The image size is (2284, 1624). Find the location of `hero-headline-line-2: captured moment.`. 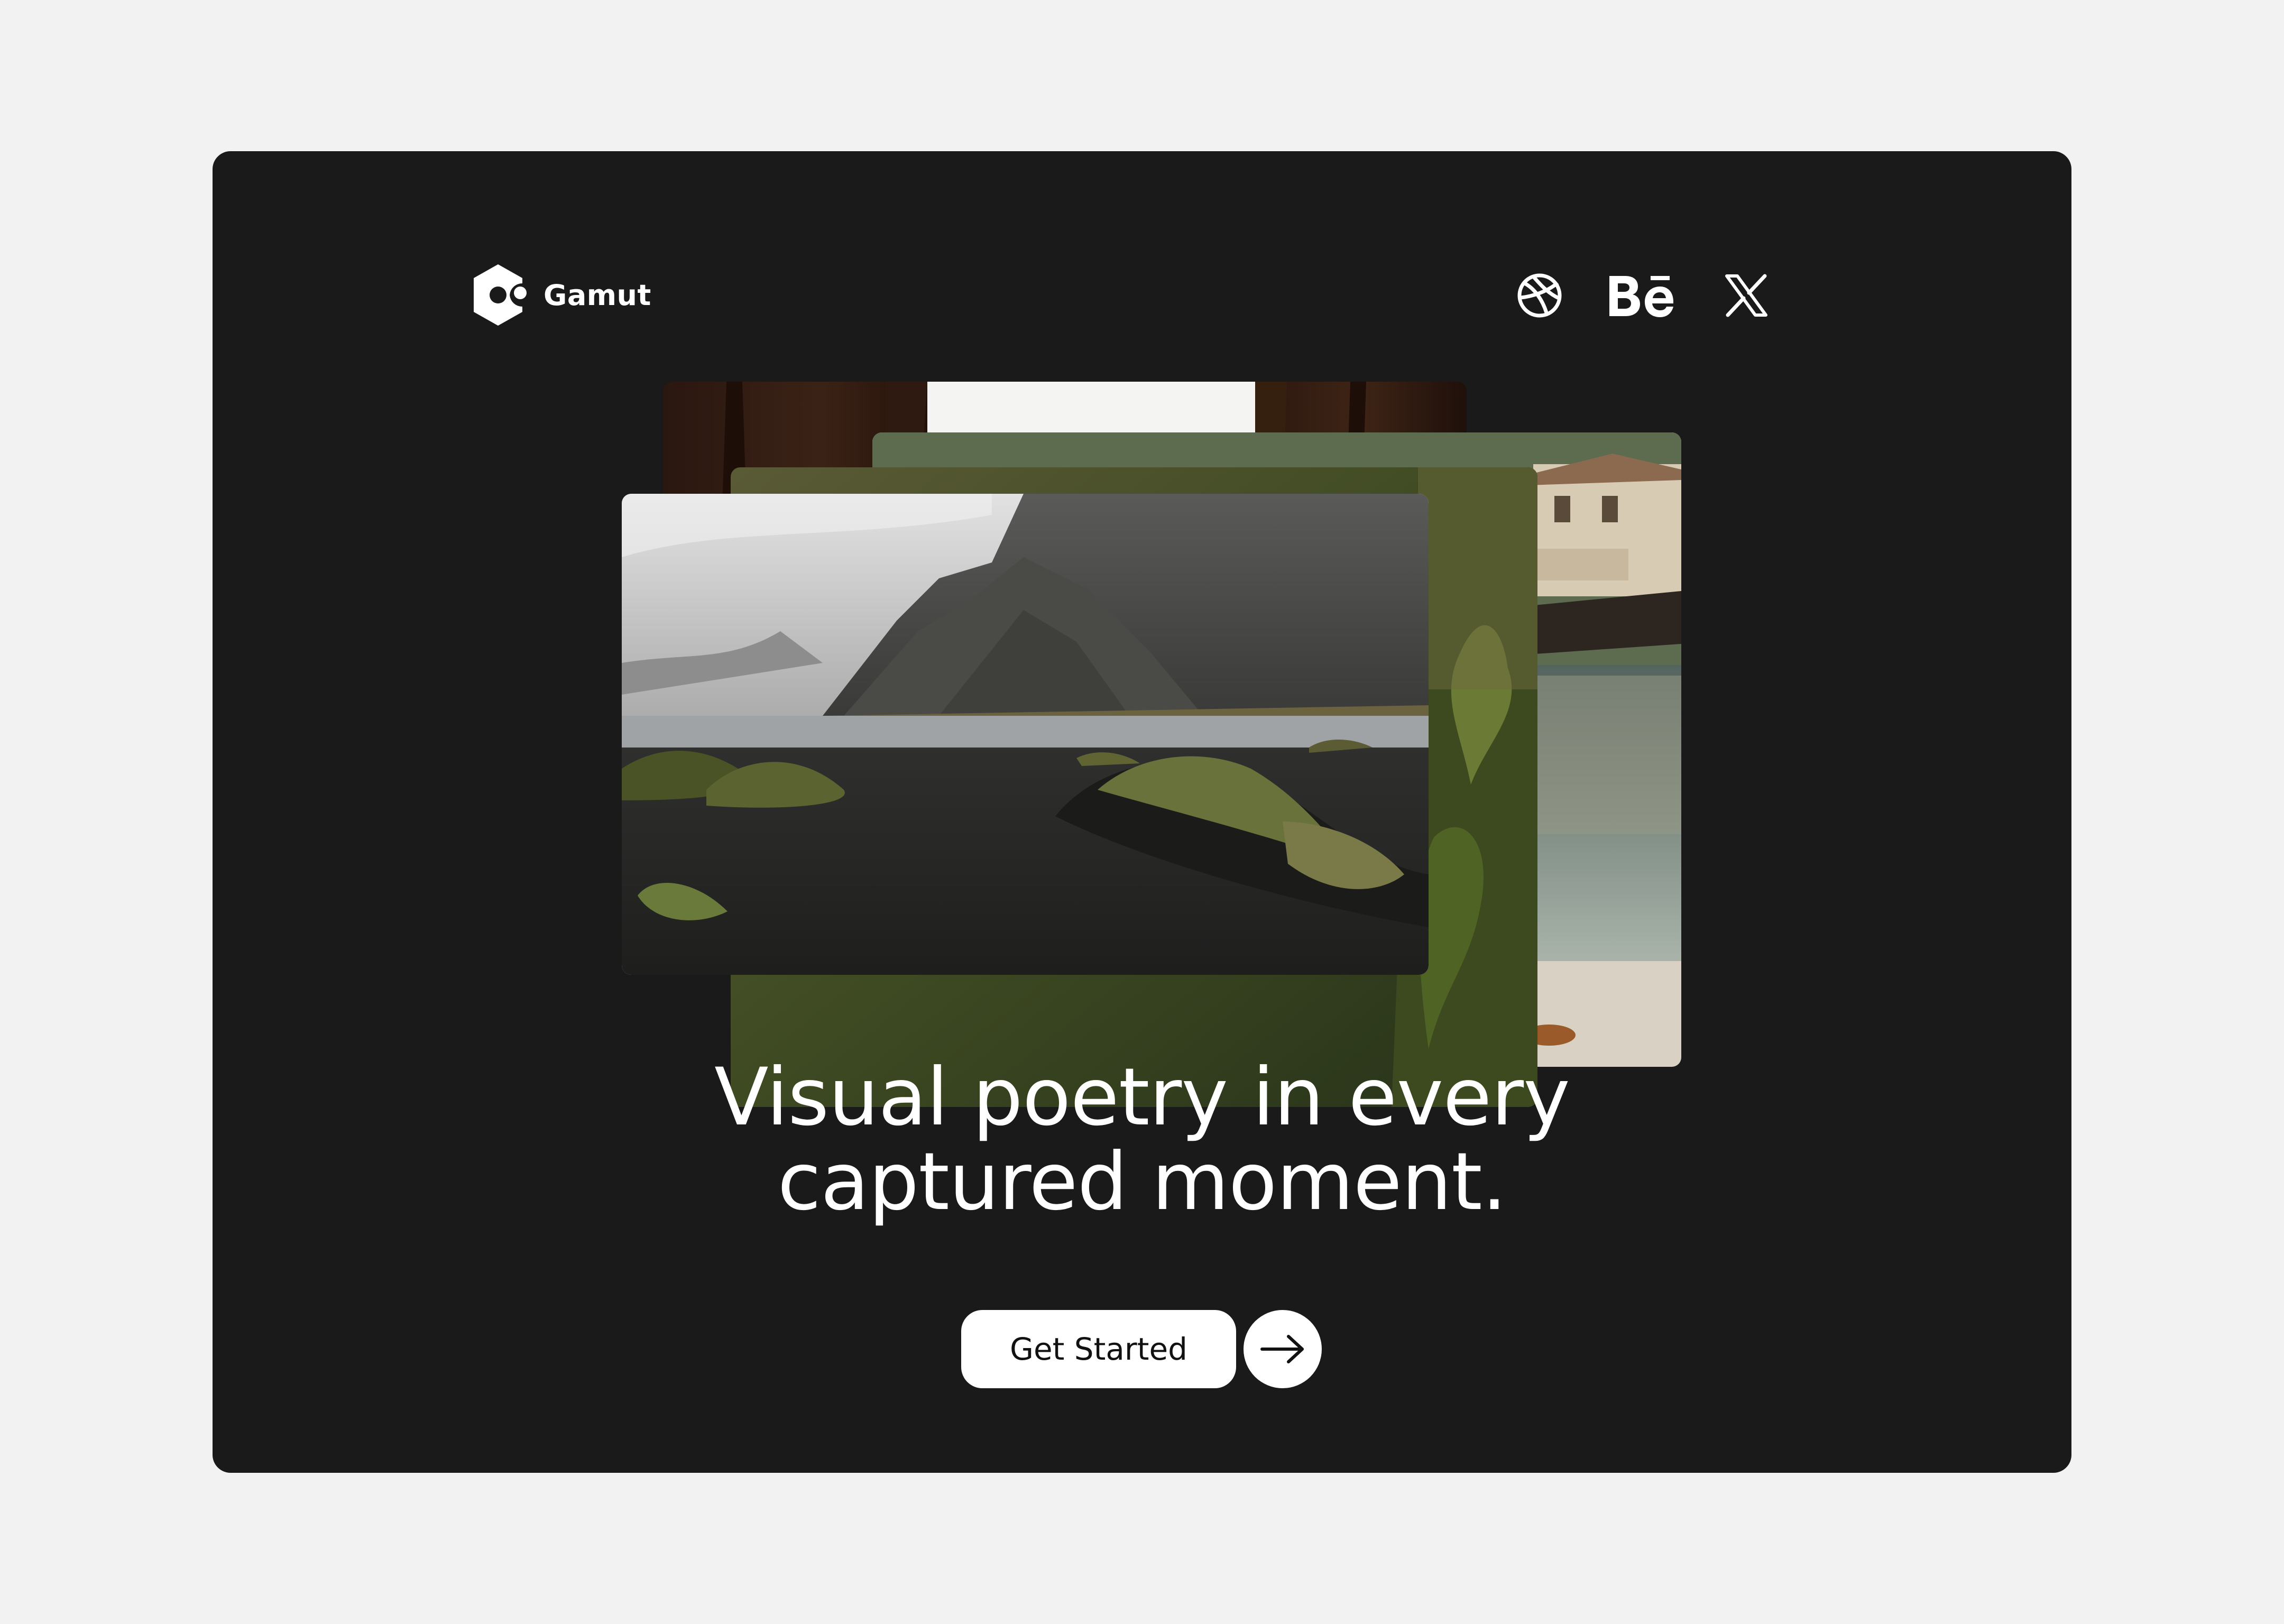

hero-headline-line-2: captured moment. is located at coordinates (1142, 1182).